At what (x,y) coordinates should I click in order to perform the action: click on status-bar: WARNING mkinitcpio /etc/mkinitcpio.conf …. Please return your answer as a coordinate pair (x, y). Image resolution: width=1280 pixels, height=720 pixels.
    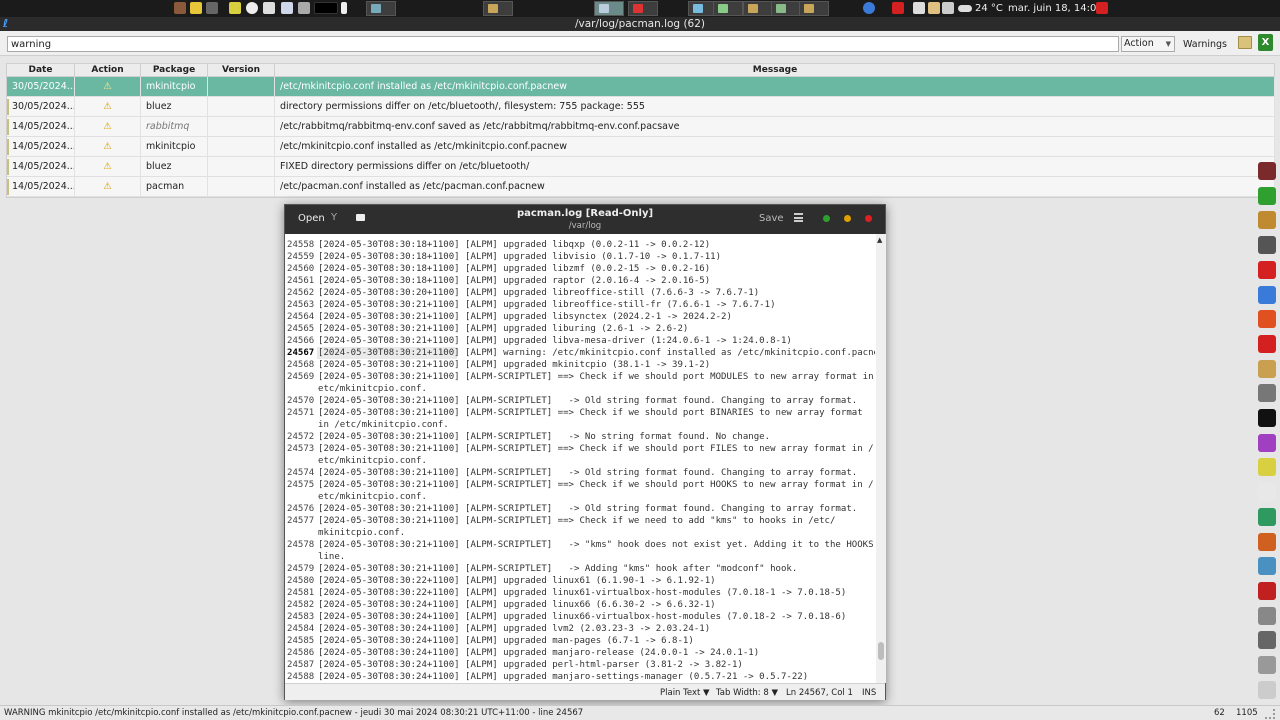
    Looking at the image, I should click on (640, 712).